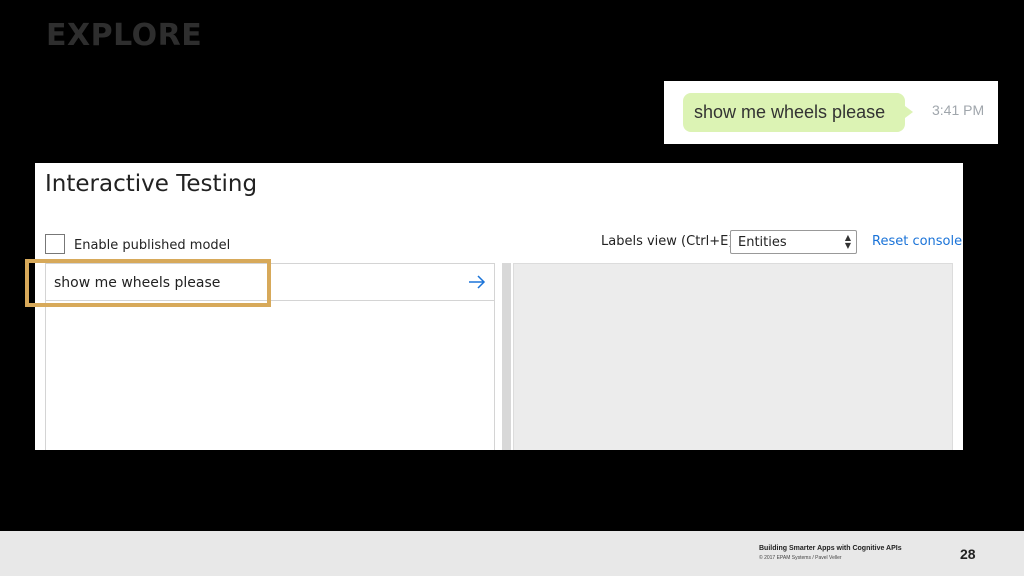 The height and width of the screenshot is (576, 1024). What do you see at coordinates (477, 282) in the screenshot?
I see `arrow-right-icon` at bounding box center [477, 282].